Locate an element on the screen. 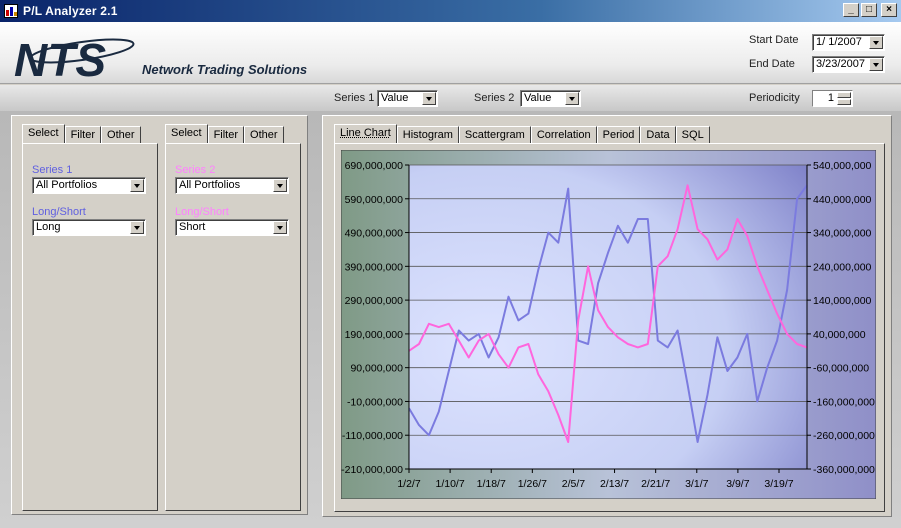  nts-logo: NTS is located at coordinates (74, 59).